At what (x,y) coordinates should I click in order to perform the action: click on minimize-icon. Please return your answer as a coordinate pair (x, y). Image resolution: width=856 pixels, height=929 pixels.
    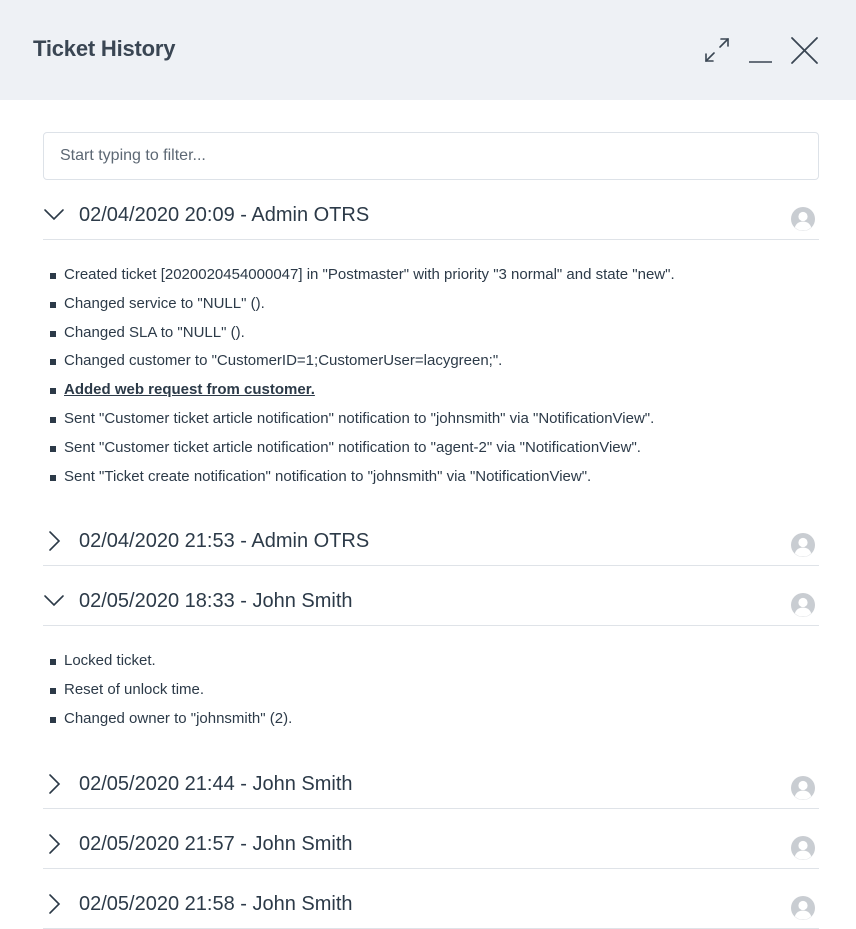
    Looking at the image, I should click on (760, 62).